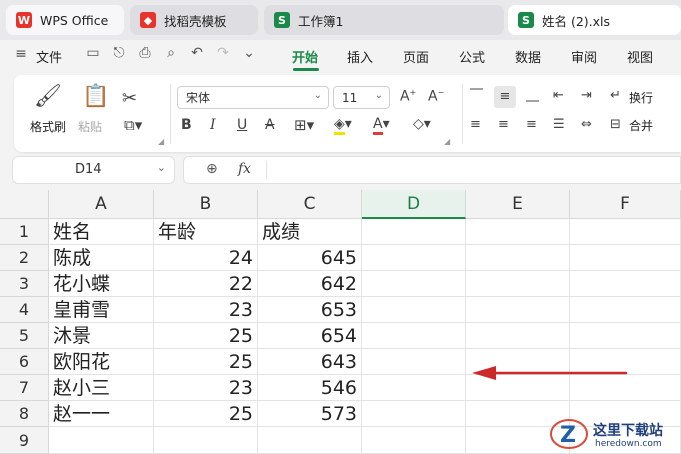 This screenshot has width=681, height=454. Describe the element at coordinates (472, 56) in the screenshot. I see `menu-formulas: 公式` at that location.